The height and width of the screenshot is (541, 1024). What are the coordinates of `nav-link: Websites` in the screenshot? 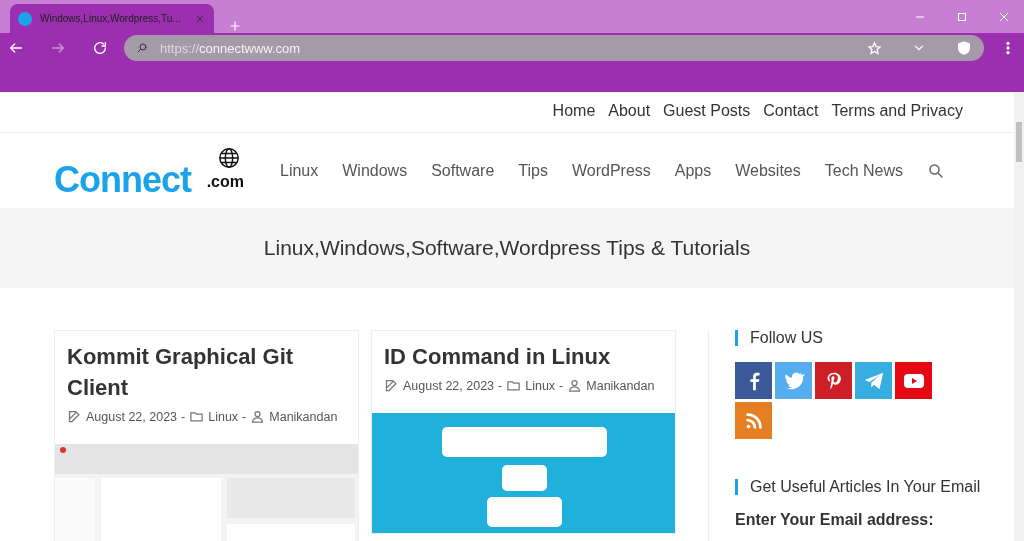 It's located at (768, 170).